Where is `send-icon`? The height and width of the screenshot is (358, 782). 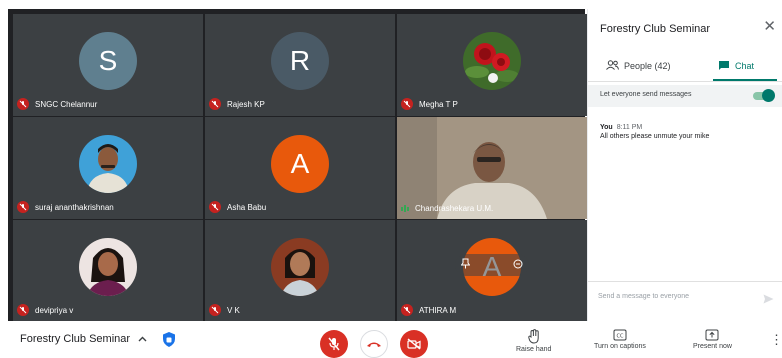
send-icon is located at coordinates (768, 300).